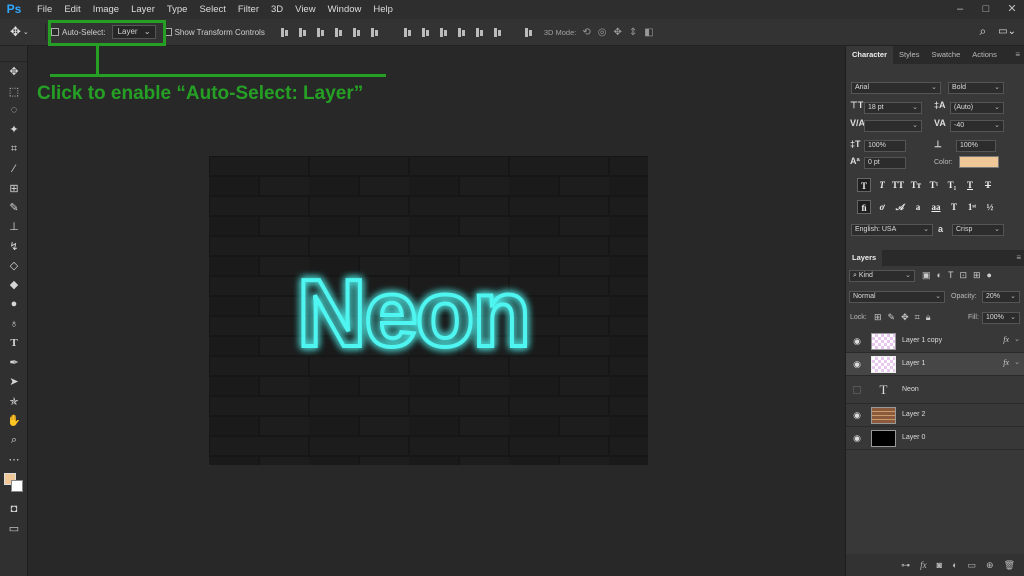 This screenshot has width=1024, height=576. I want to click on faux-bold-button: T, so click(864, 185).